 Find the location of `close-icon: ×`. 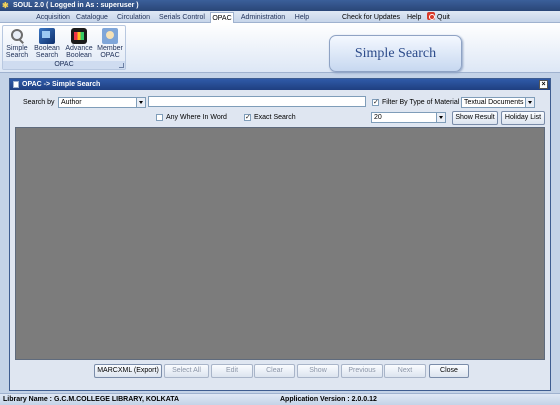

close-icon: × is located at coordinates (543, 84).